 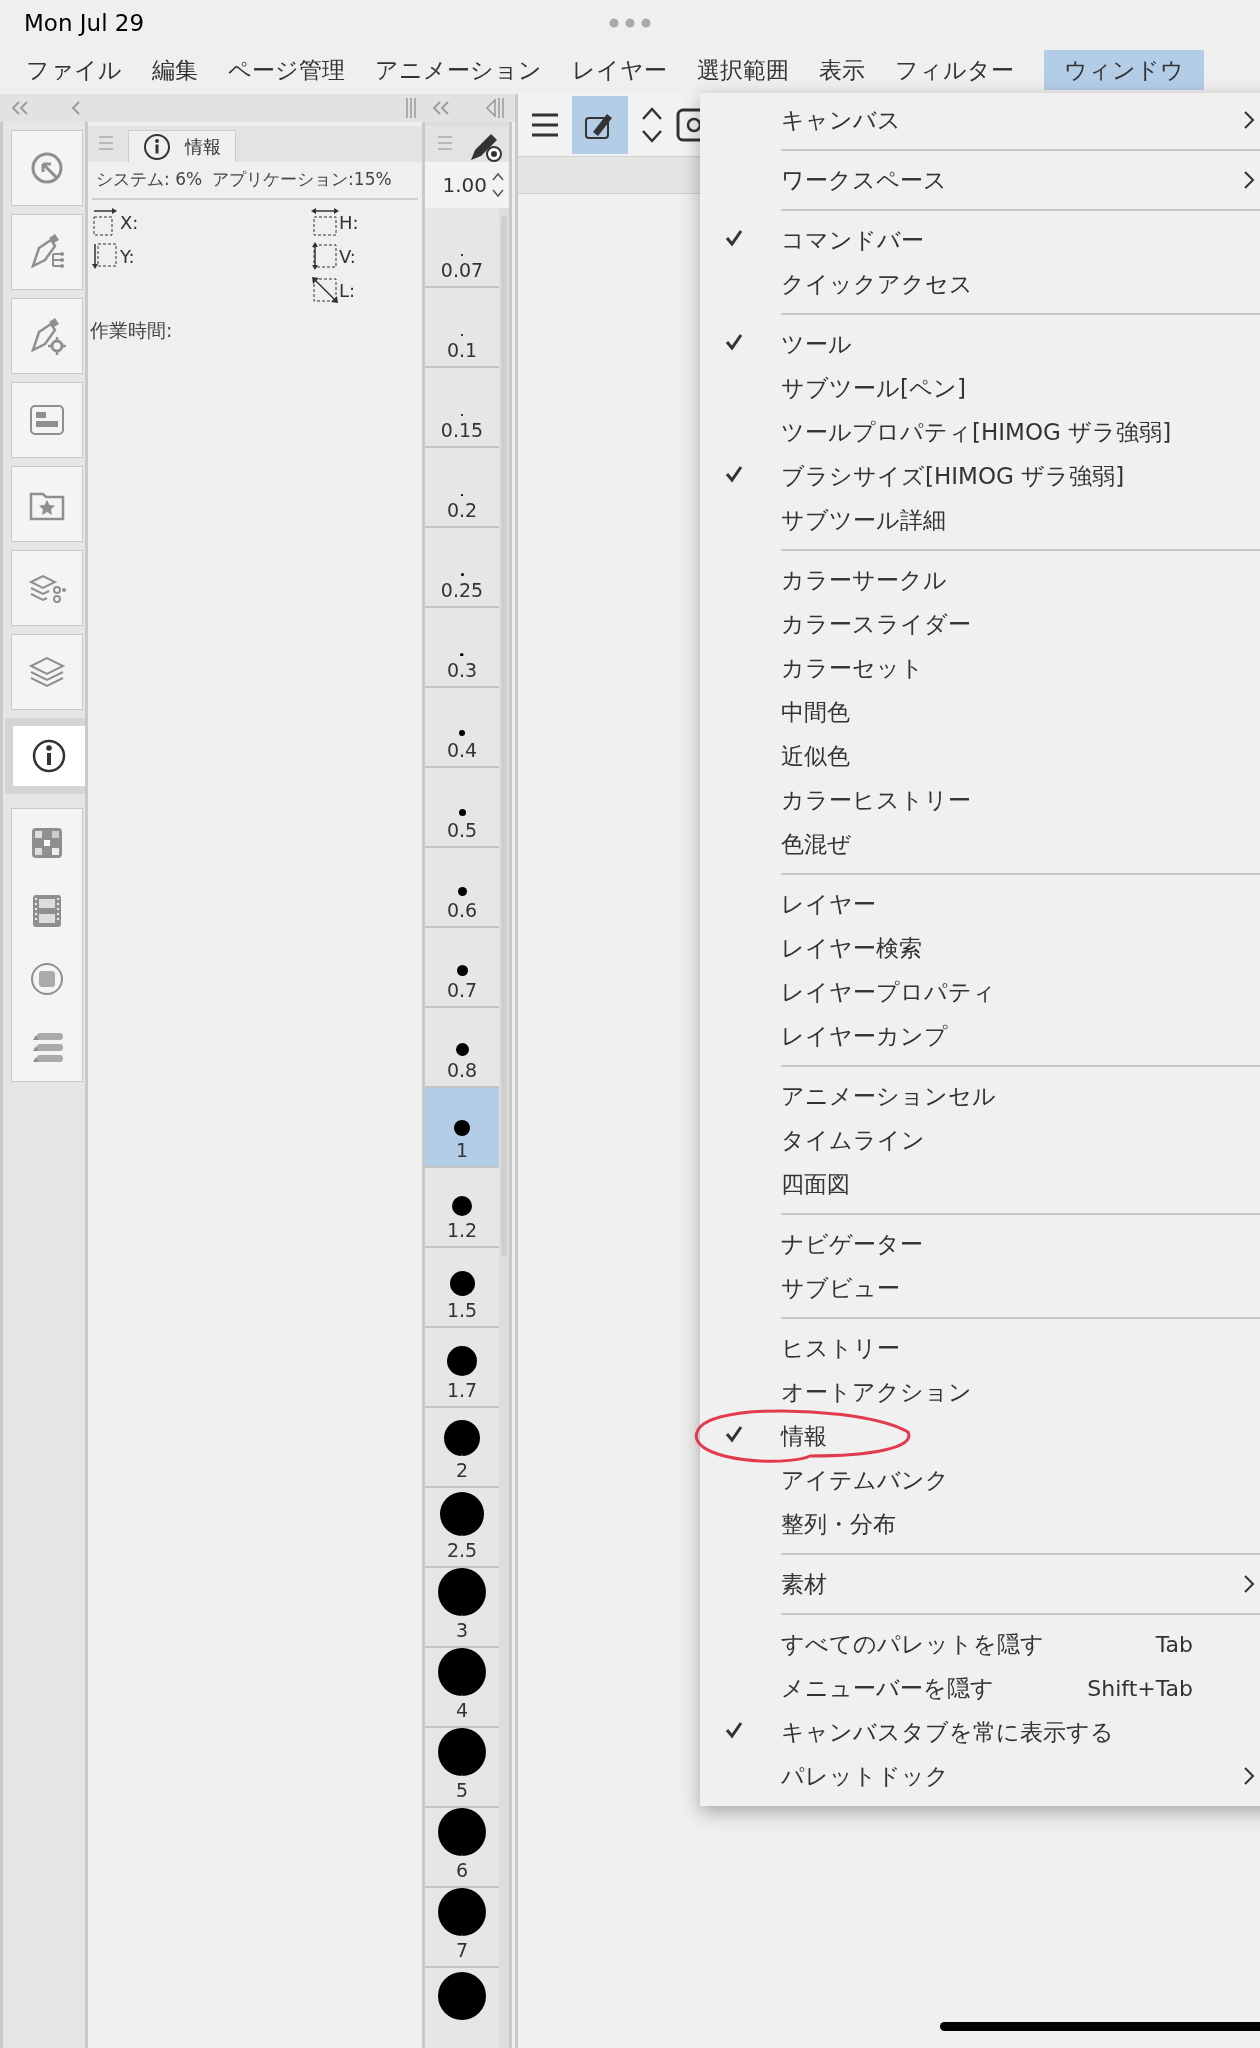 I want to click on menu-item: タイムライン, so click(x=980, y=1140).